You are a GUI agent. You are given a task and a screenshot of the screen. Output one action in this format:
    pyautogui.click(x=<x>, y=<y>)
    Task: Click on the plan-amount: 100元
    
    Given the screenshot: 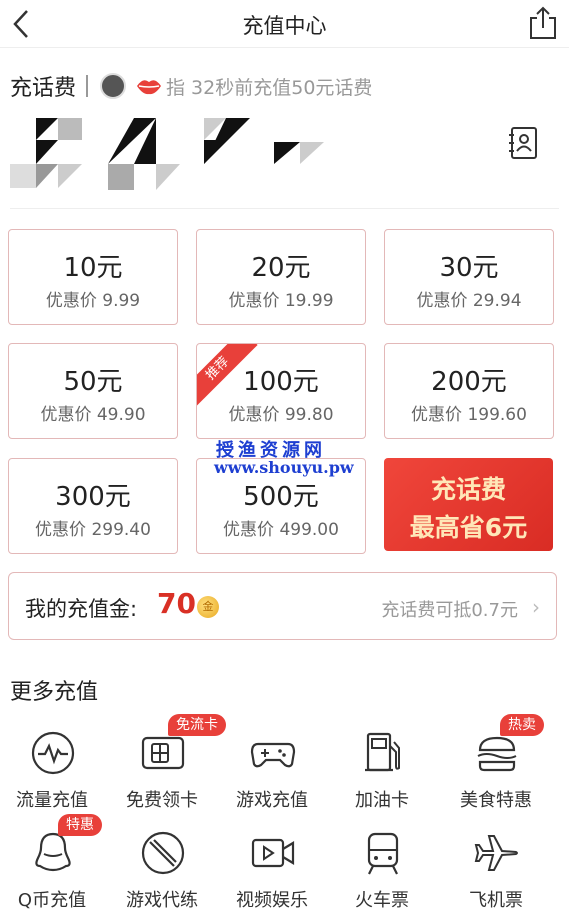 What is the action you would take?
    pyautogui.click(x=281, y=382)
    